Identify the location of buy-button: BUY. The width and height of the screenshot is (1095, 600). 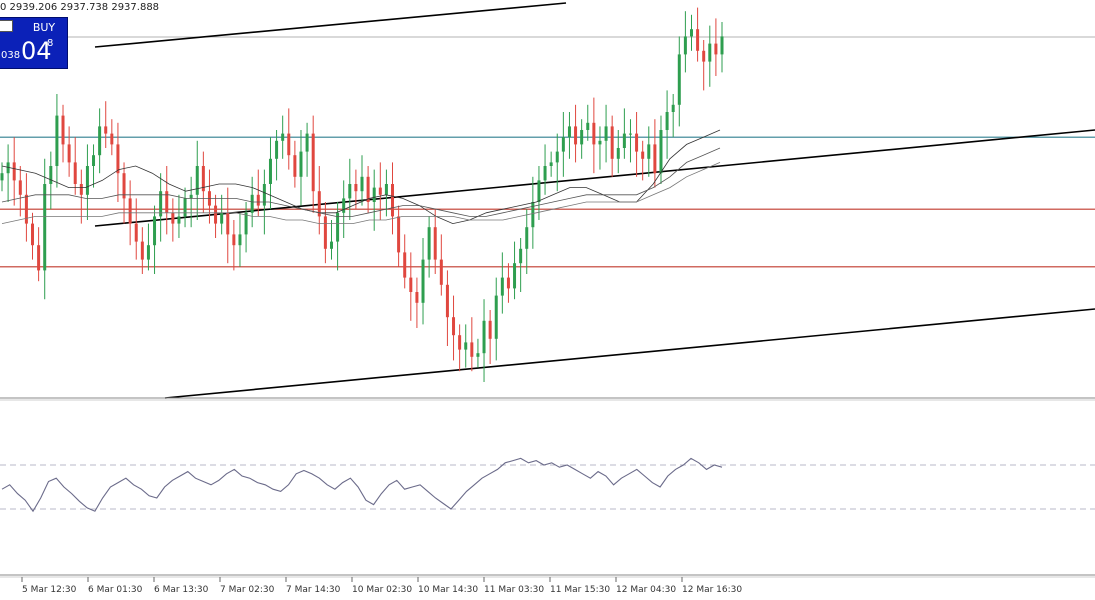
(44, 27).